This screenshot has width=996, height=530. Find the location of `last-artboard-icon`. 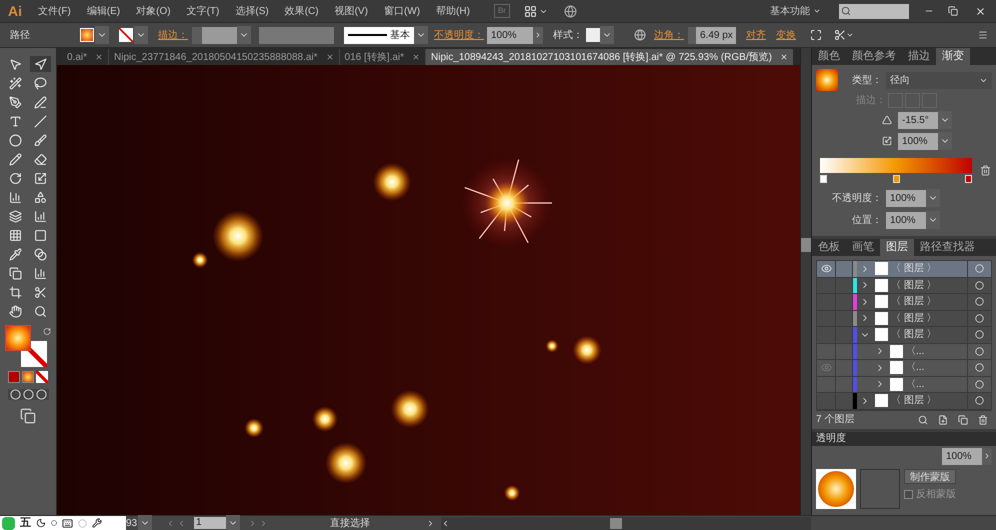

last-artboard-icon is located at coordinates (263, 523).